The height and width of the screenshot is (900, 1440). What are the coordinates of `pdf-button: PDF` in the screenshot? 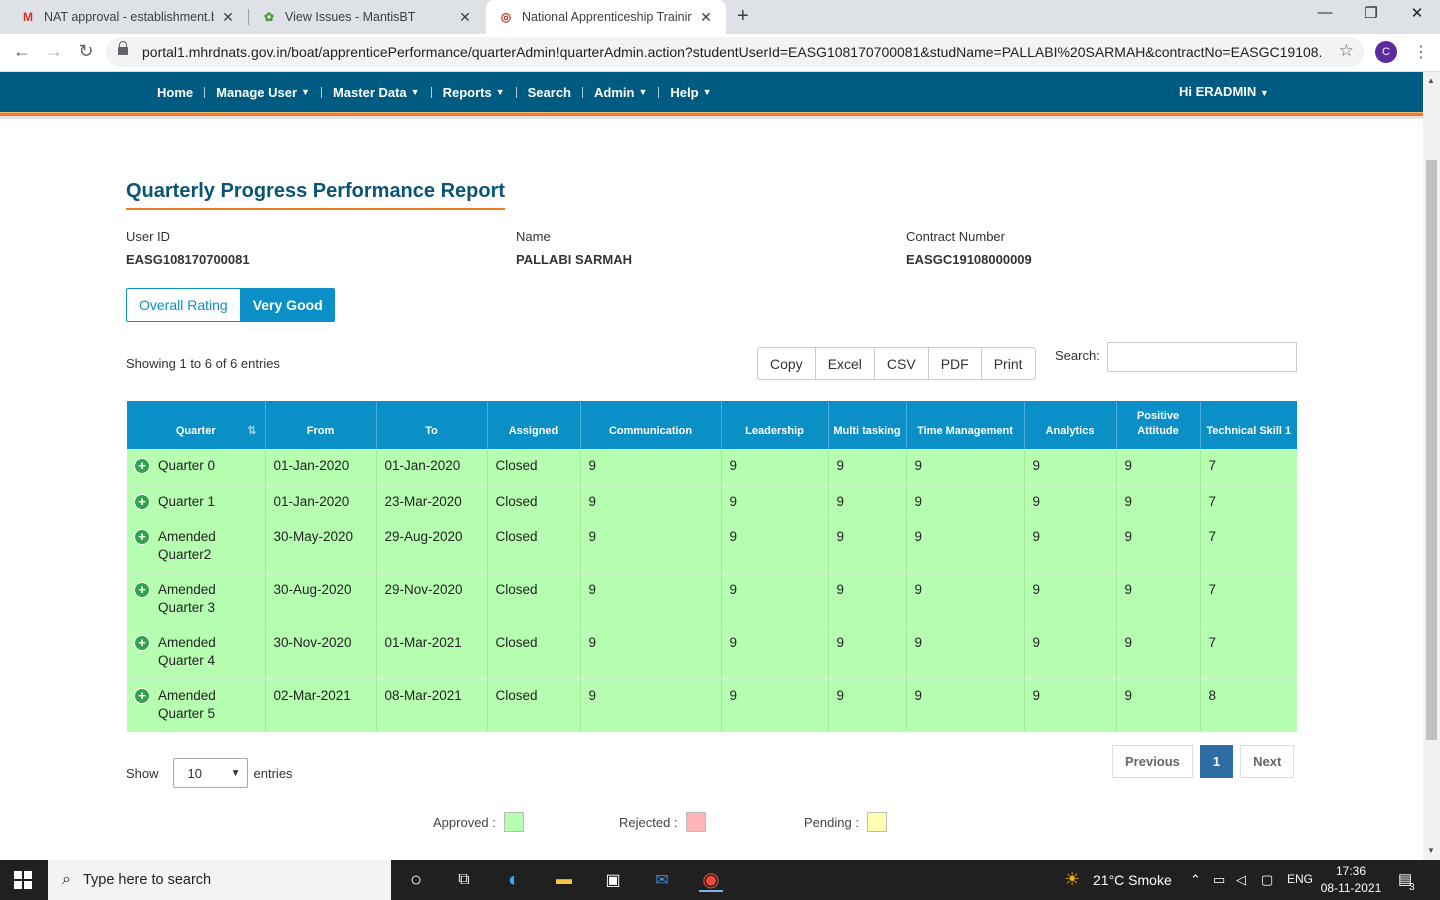 It's located at (955, 363).